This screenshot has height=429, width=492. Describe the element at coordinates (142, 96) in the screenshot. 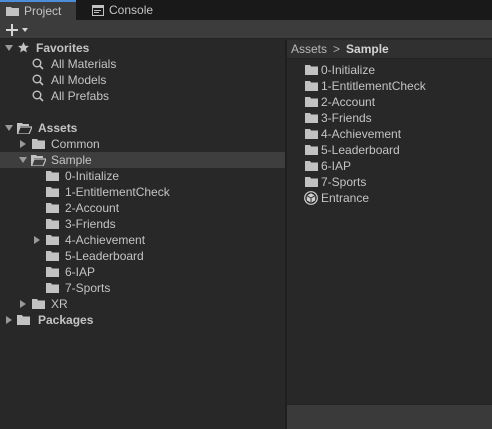

I see `tree-item-all-prefabs: All Prefabs` at that location.